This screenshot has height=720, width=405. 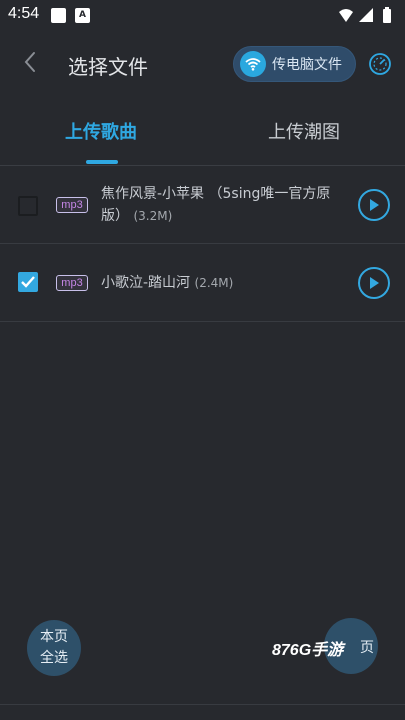 I want to click on wifi-icon, so click(x=253, y=64).